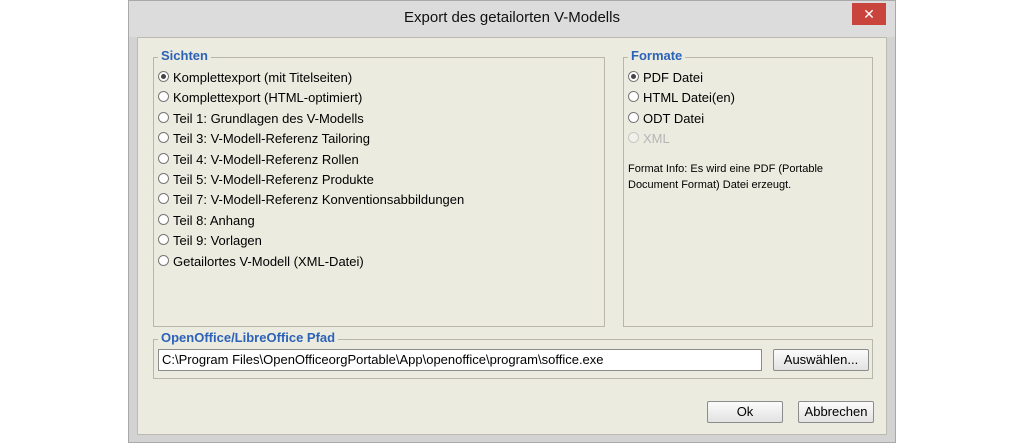 The width and height of the screenshot is (1024, 443). I want to click on radio-label: Teil 3: V-Modell-Referenz Tailoring, so click(272, 139).